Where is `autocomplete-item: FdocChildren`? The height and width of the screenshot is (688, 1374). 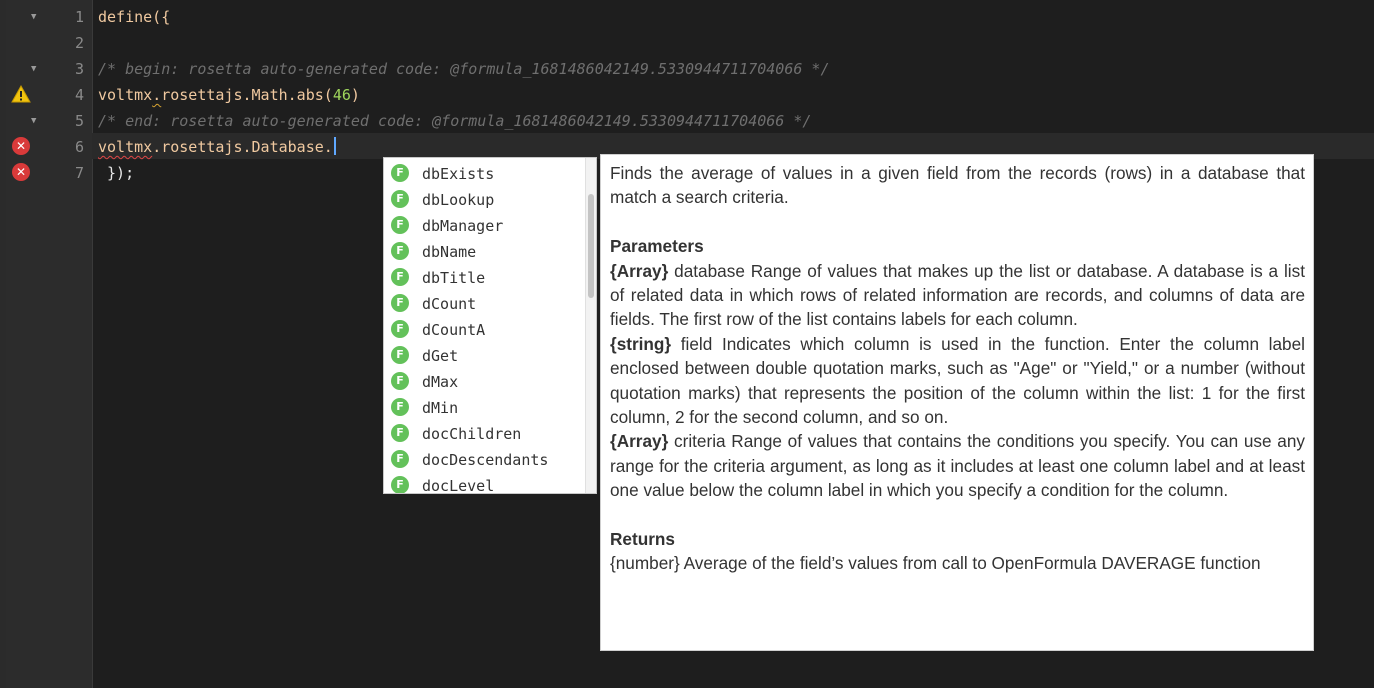
autocomplete-item: FdocChildren is located at coordinates (484, 433).